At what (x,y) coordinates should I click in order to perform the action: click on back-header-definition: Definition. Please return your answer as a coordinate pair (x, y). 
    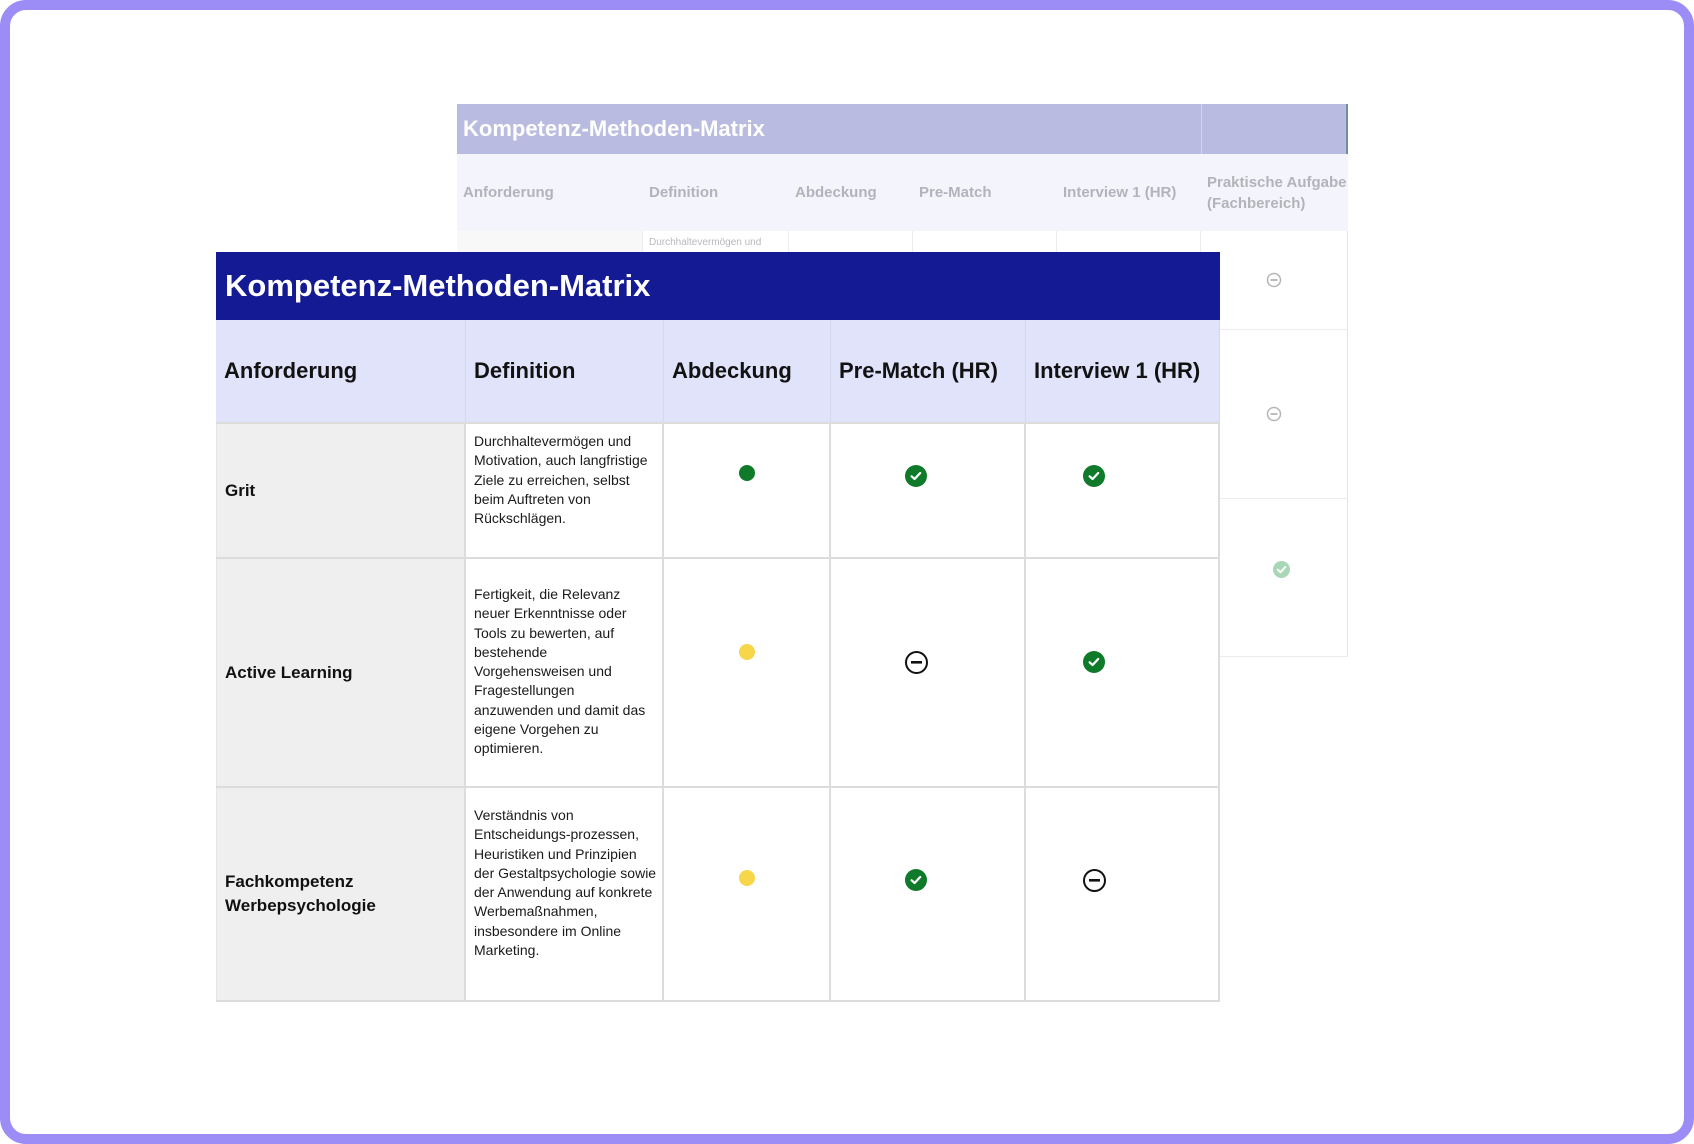
    Looking at the image, I should click on (684, 192).